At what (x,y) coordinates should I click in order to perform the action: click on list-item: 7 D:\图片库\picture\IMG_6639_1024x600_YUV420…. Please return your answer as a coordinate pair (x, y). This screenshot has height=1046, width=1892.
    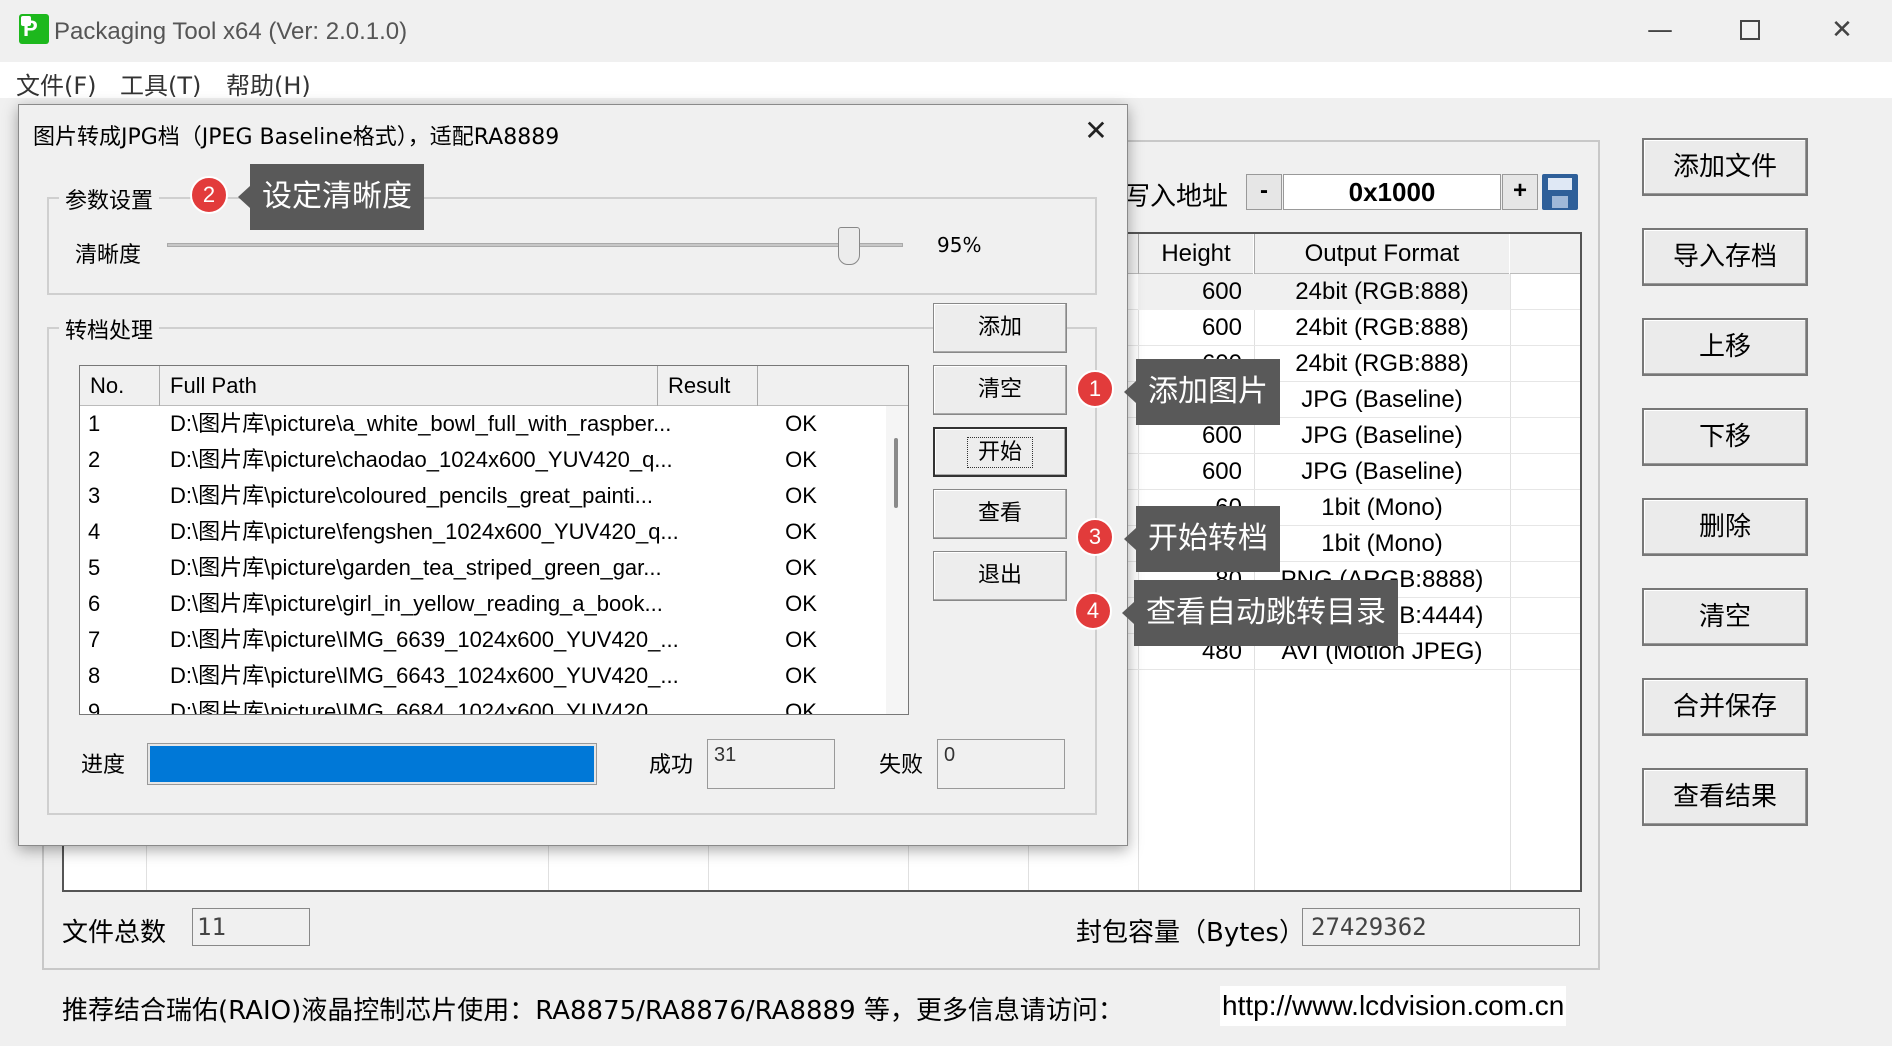
    Looking at the image, I should click on (480, 640).